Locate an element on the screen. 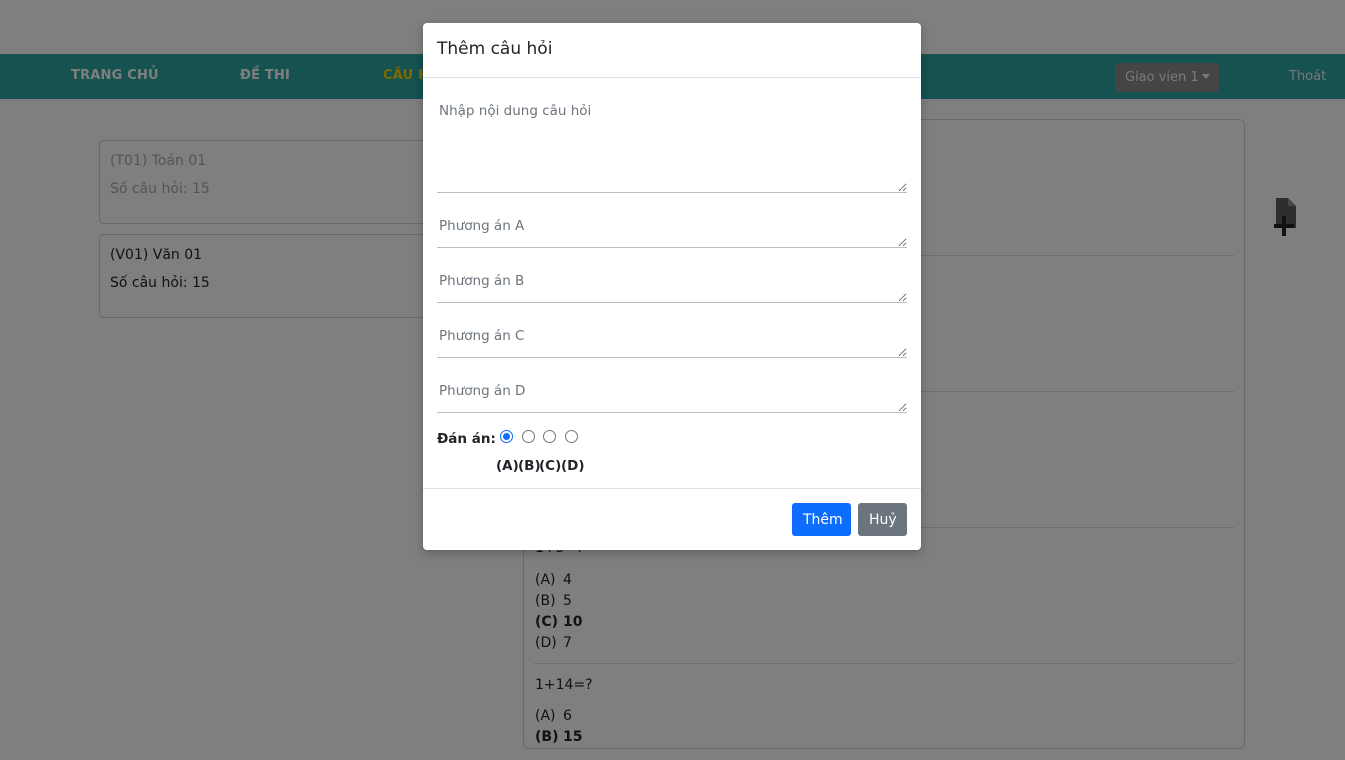 The width and height of the screenshot is (1345, 760). answer-radio-b is located at coordinates (528, 436).